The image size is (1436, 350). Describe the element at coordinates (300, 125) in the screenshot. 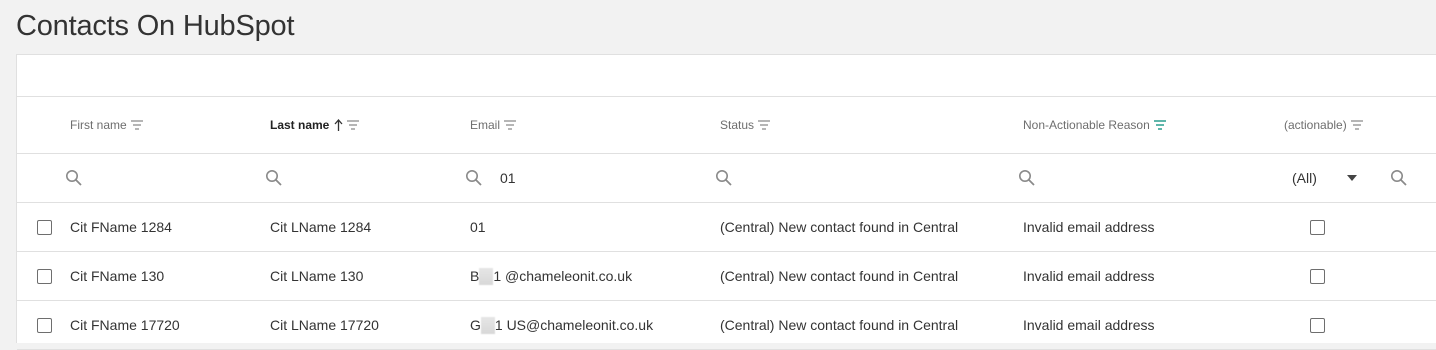

I see `column-header-label: Last name` at that location.